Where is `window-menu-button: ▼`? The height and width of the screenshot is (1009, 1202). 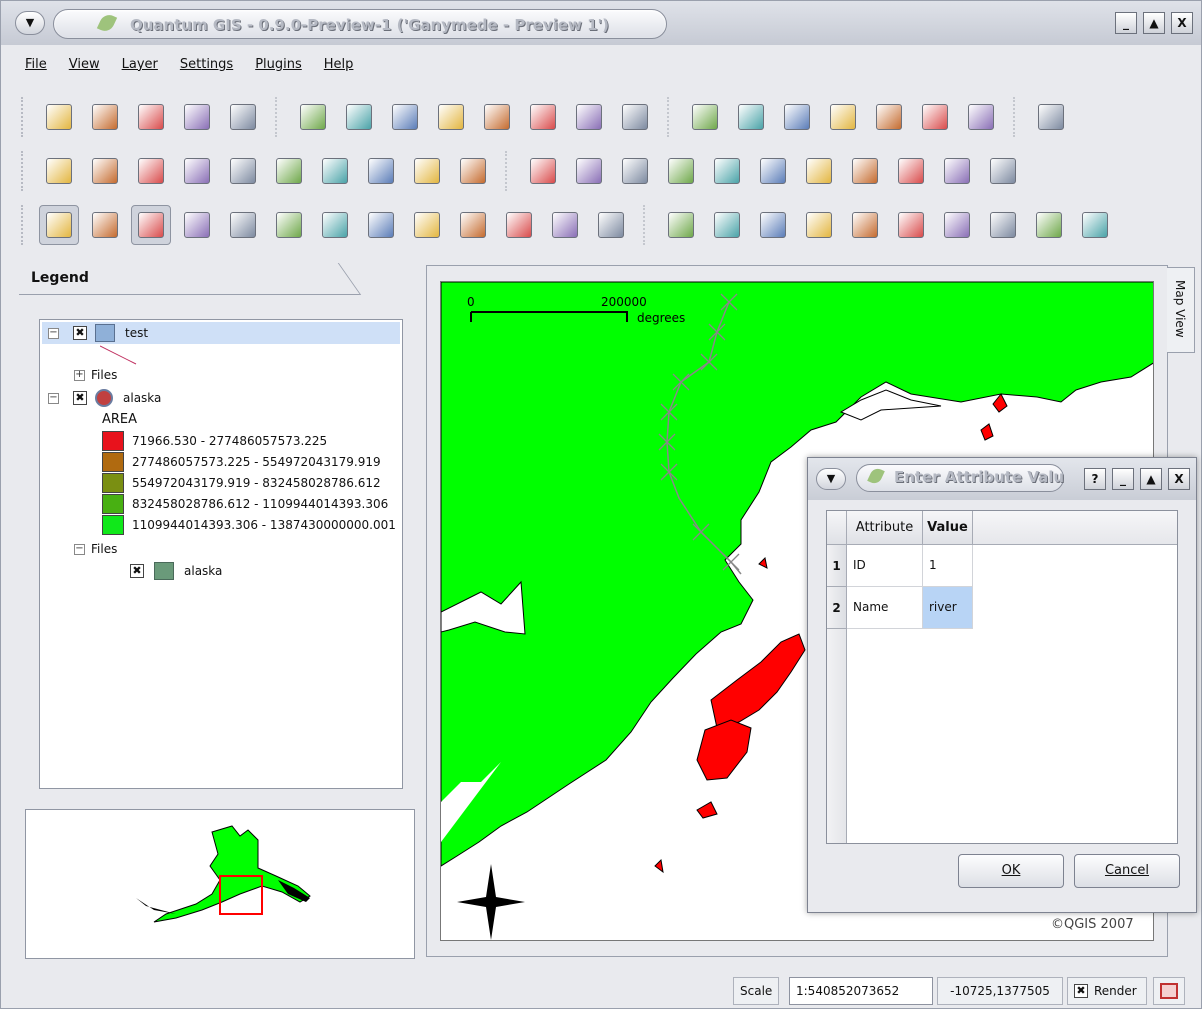 window-menu-button: ▼ is located at coordinates (30, 23).